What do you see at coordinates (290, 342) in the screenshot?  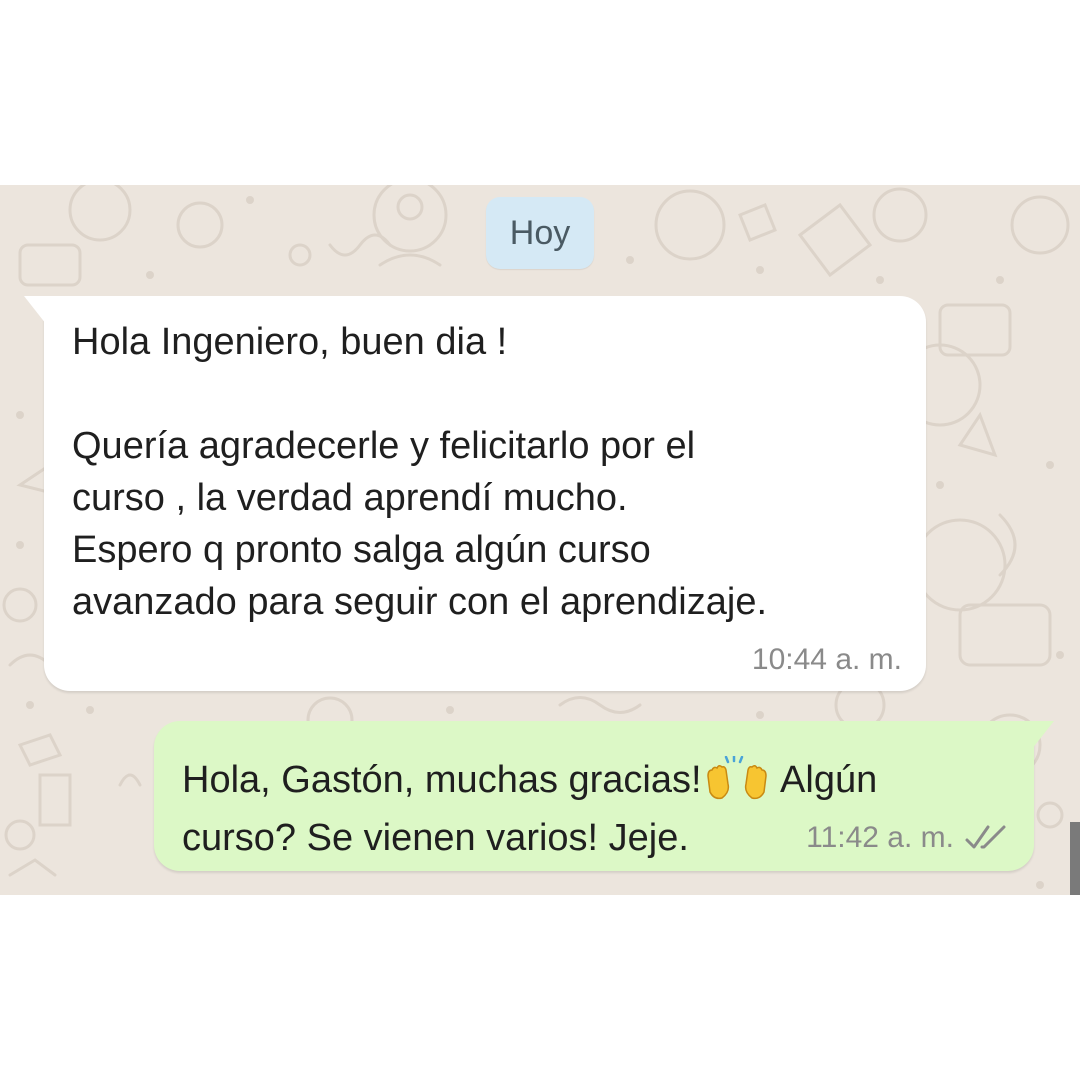 I see `message-line: Hola Ingeniero, buen dia !` at bounding box center [290, 342].